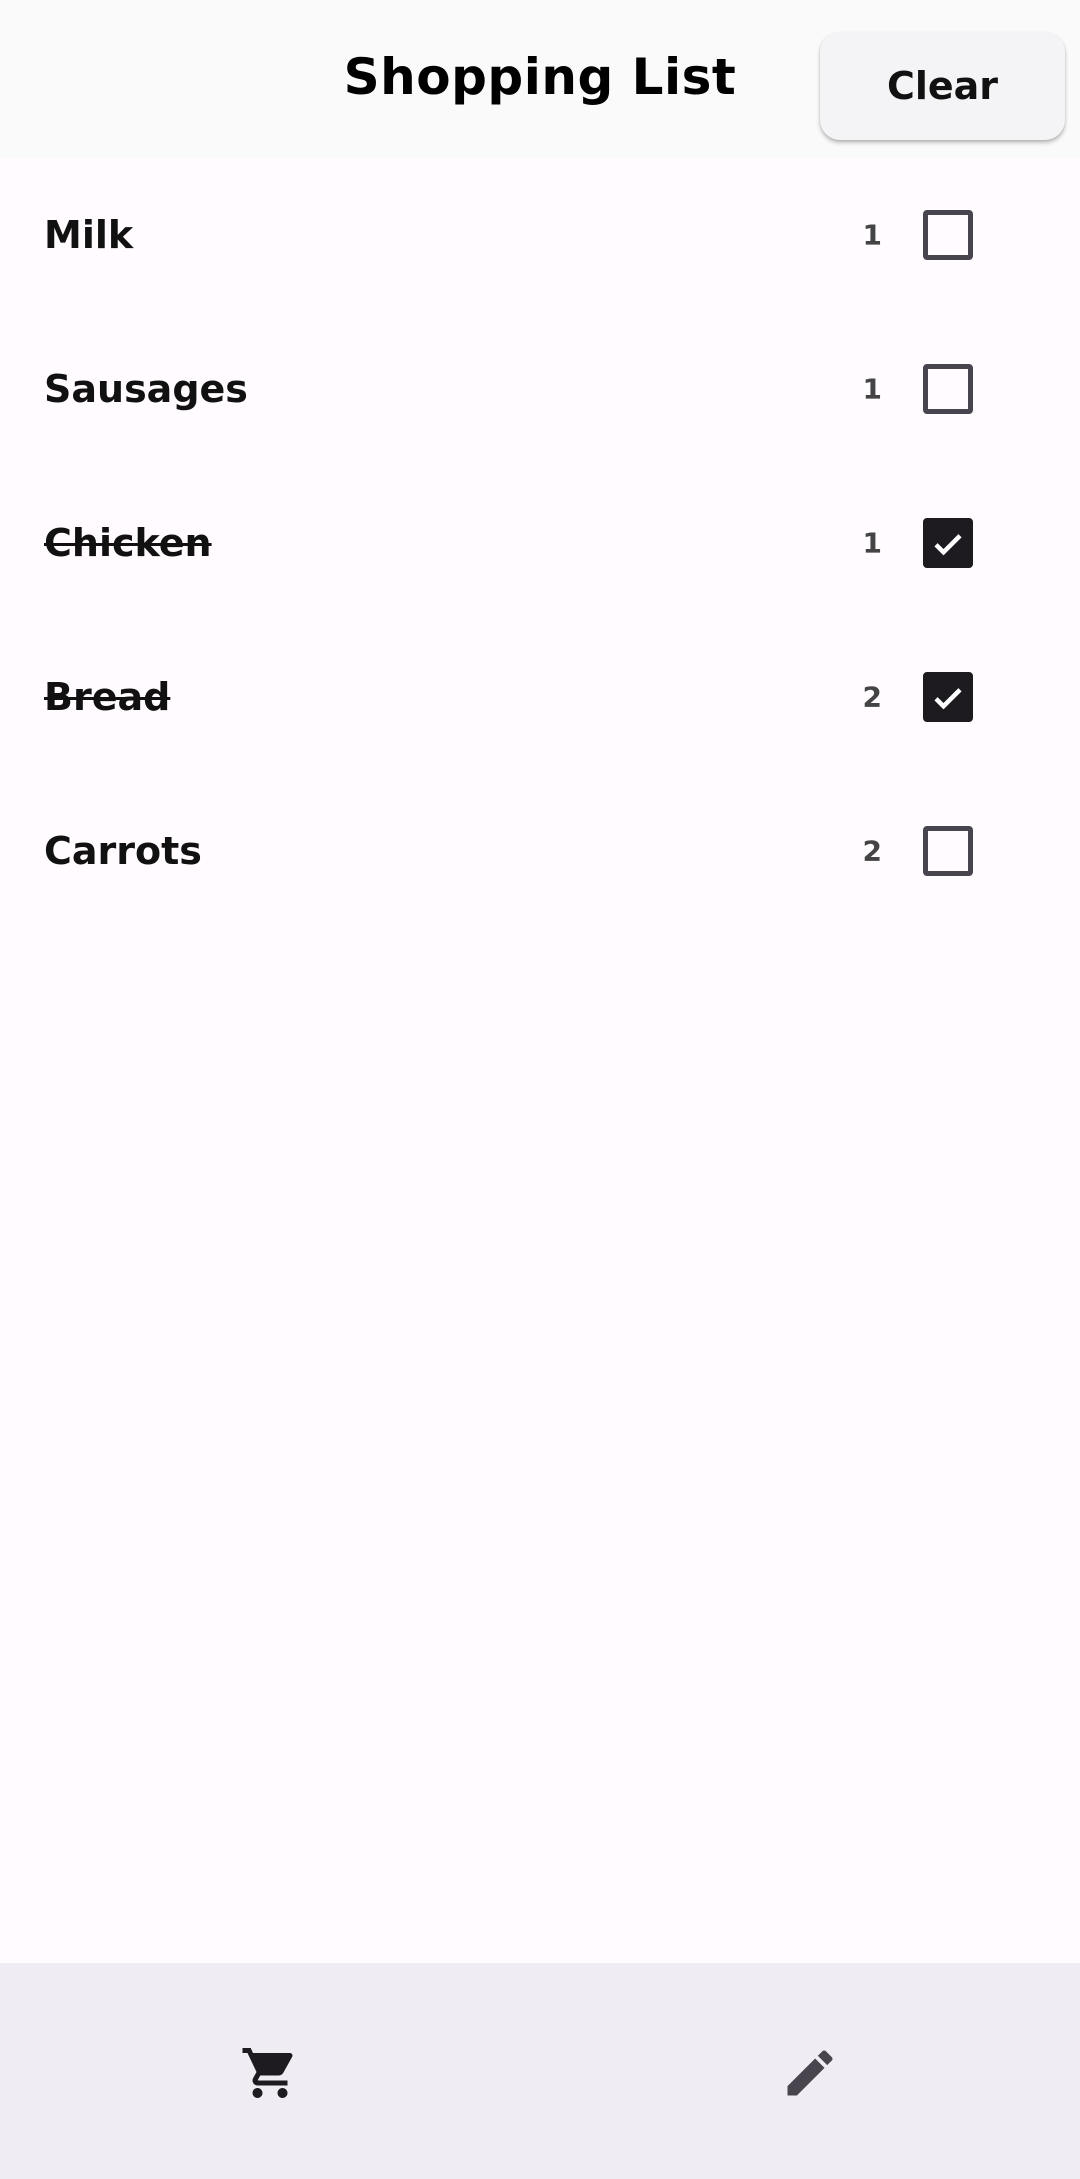 This screenshot has width=1080, height=2179. What do you see at coordinates (942, 86) in the screenshot?
I see `clear-button: Clear` at bounding box center [942, 86].